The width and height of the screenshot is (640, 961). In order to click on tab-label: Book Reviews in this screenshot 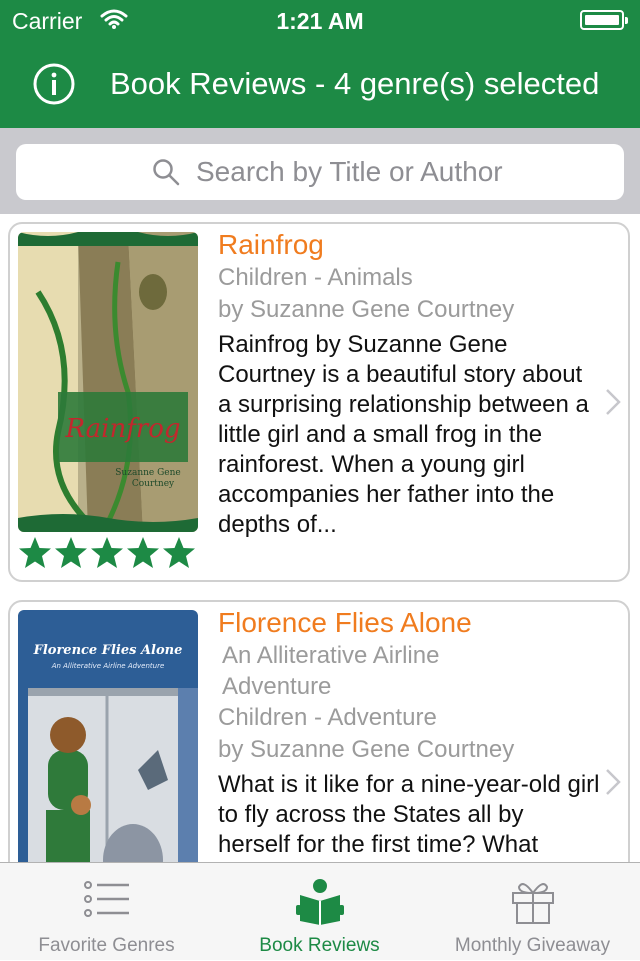, I will do `click(319, 945)`.